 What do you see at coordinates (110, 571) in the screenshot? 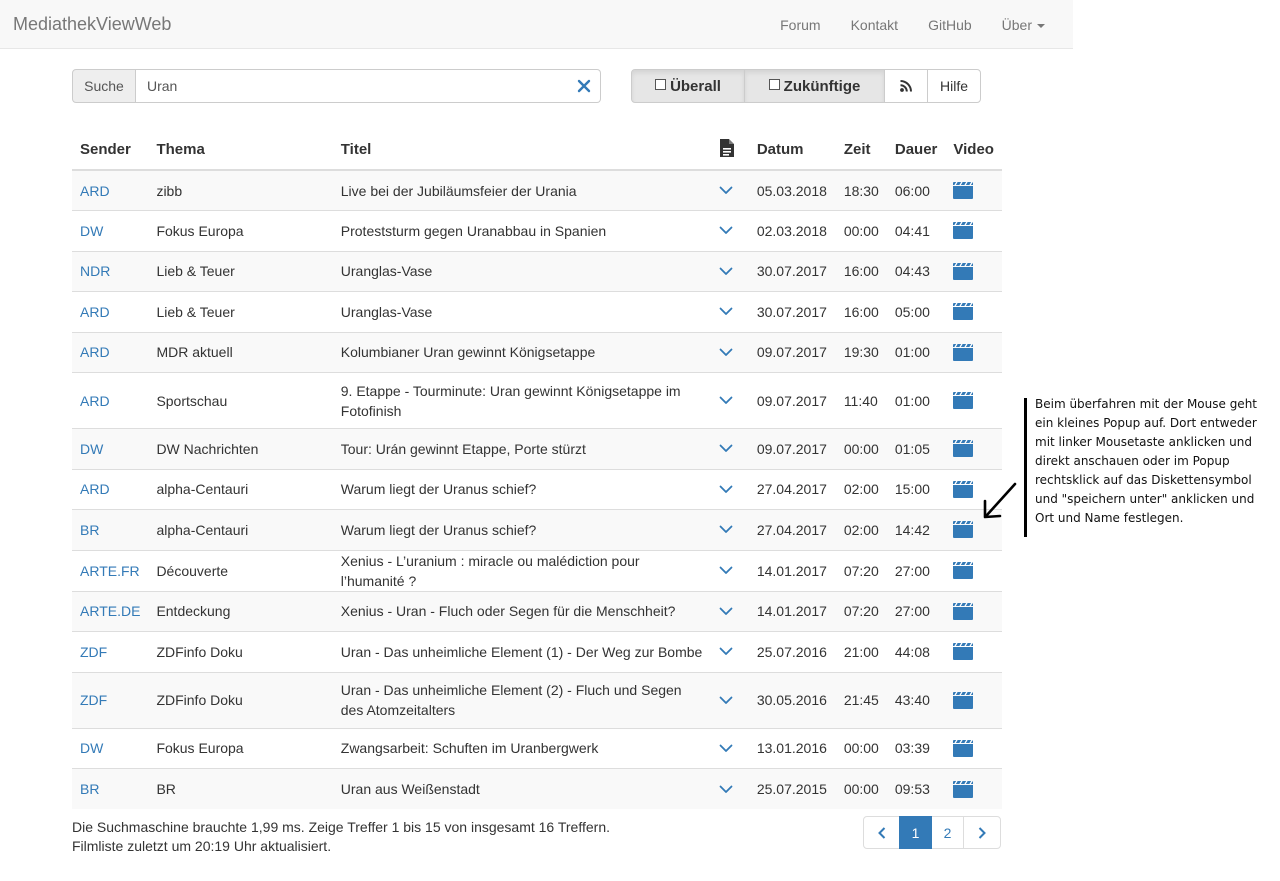
I see `sender-link: ARTE.FR` at bounding box center [110, 571].